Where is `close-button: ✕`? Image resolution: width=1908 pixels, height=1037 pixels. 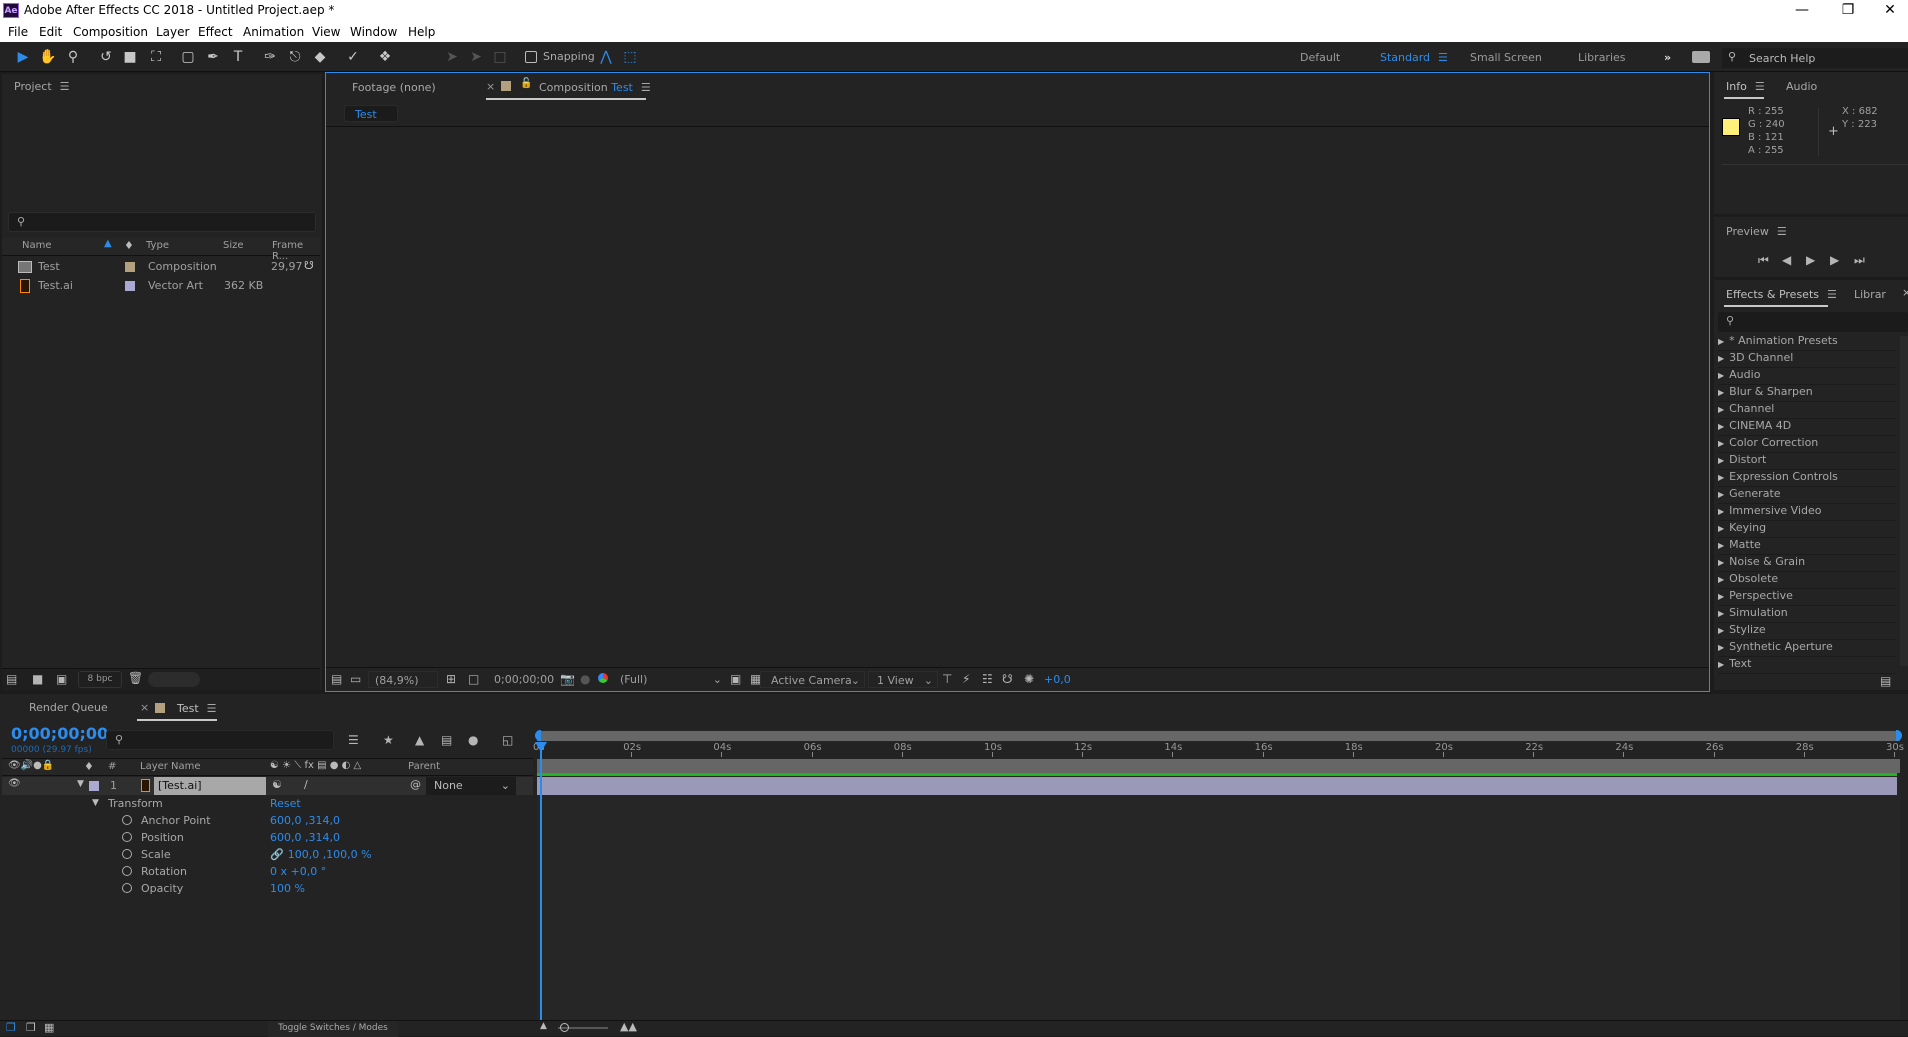 close-button: ✕ is located at coordinates (1889, 11).